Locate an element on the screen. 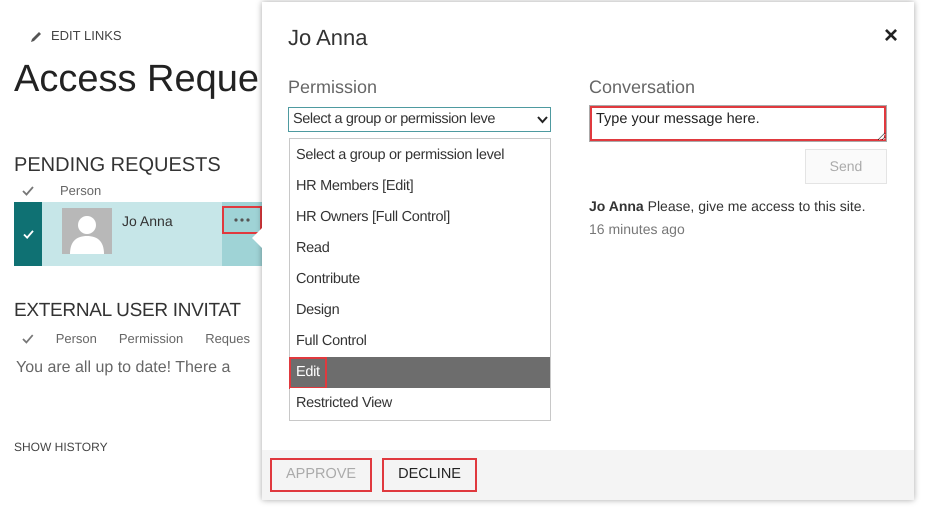 The height and width of the screenshot is (516, 936). pencil-icon is located at coordinates (36, 36).